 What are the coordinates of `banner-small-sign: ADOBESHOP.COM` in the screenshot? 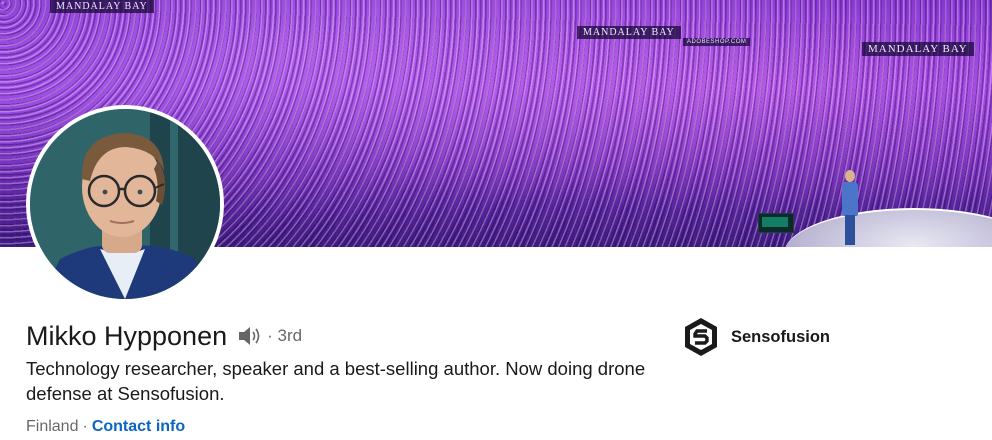 It's located at (717, 42).